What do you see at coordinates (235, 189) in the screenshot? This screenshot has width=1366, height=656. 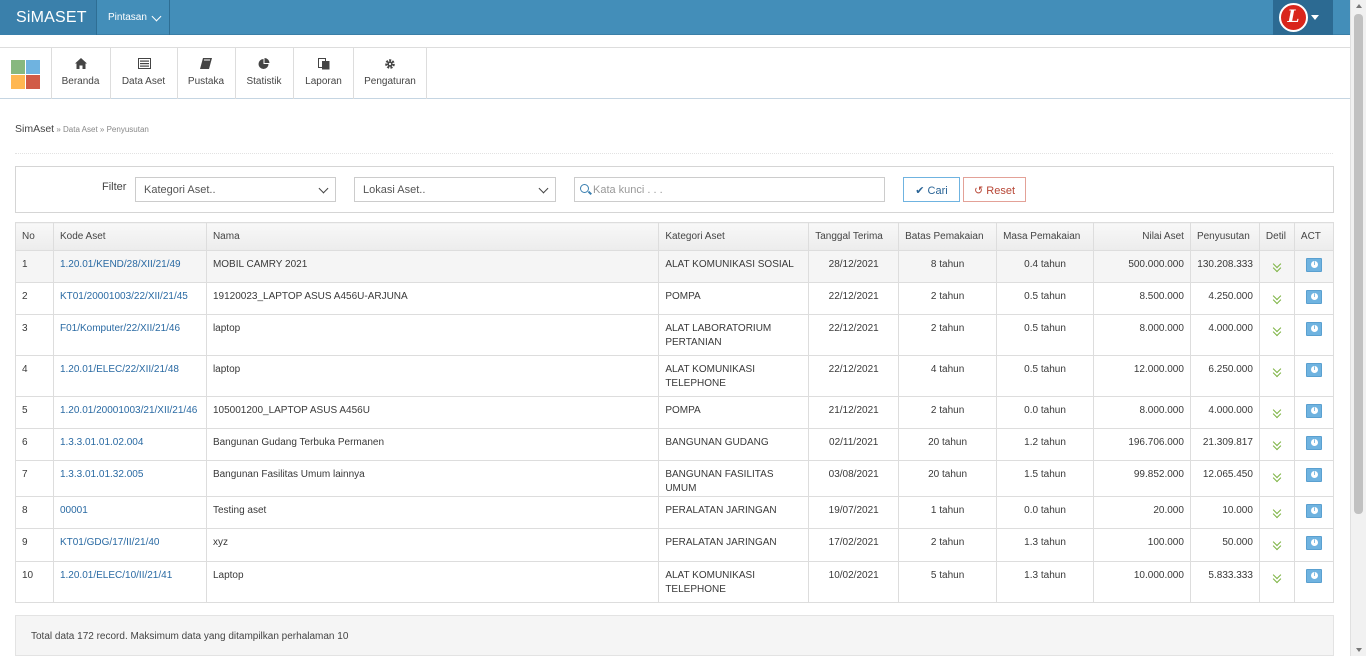 I see `category-select: Kategori Aset..` at bounding box center [235, 189].